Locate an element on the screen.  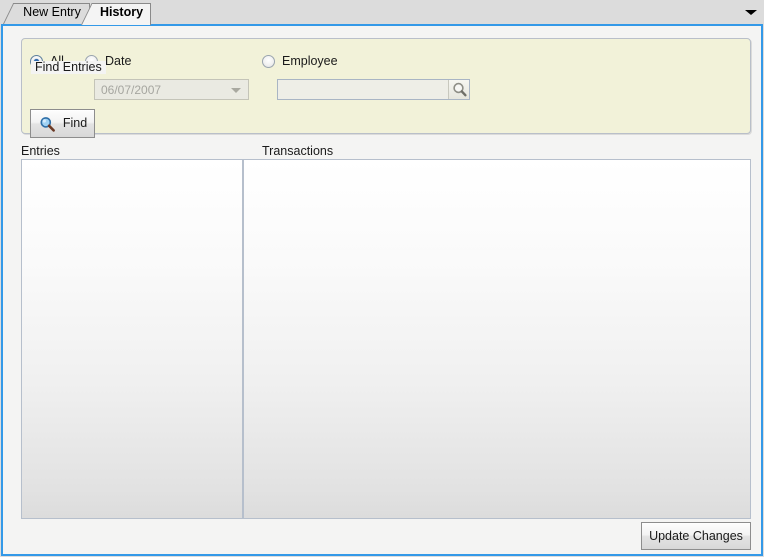
tab-history-label: History is located at coordinates (121, 12).